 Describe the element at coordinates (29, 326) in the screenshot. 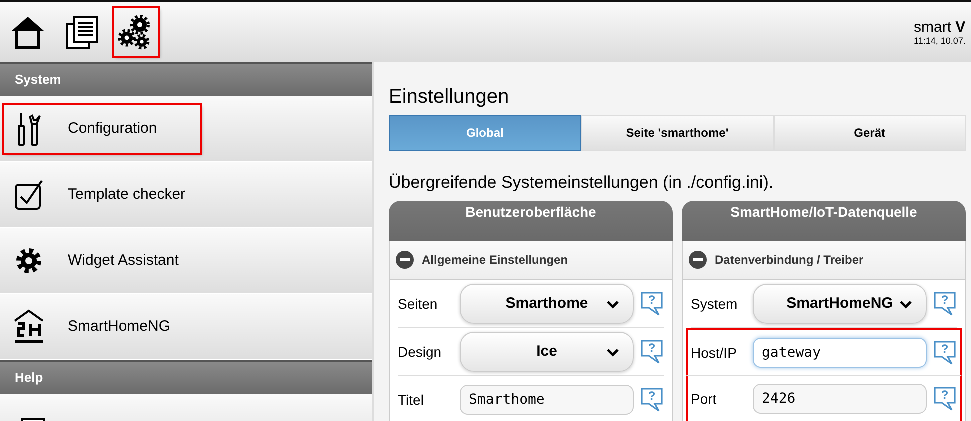

I see `house-logo-icon` at that location.